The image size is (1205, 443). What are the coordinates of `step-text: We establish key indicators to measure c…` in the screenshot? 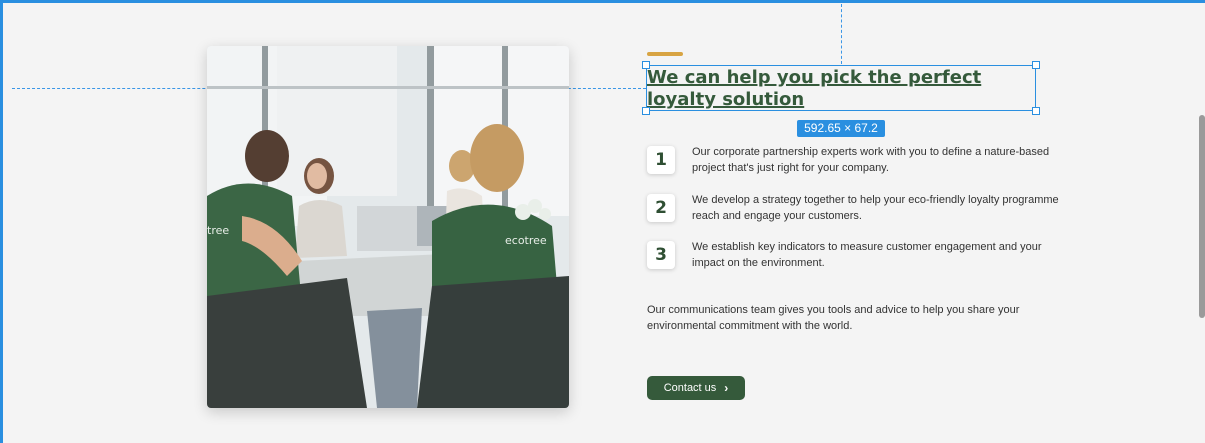 It's located at (867, 255).